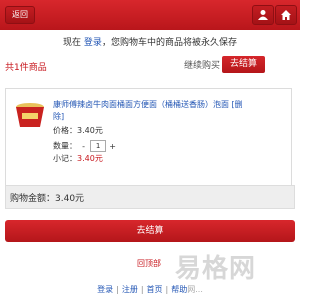 The image size is (320, 300). I want to click on checkout-button-top: 去结算, so click(243, 64).